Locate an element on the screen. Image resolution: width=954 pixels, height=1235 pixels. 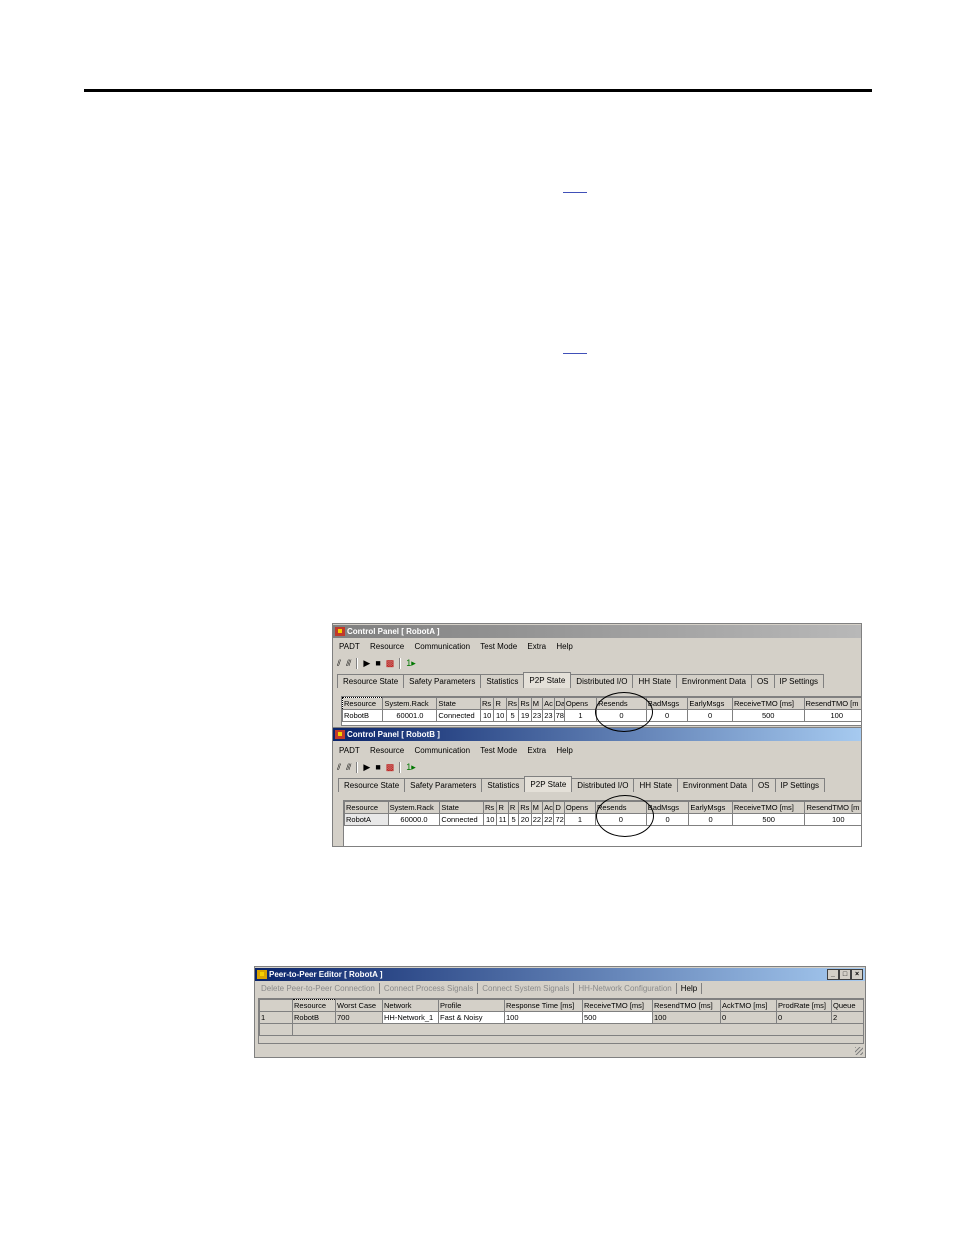
minimize-icon: _ is located at coordinates (833, 974).